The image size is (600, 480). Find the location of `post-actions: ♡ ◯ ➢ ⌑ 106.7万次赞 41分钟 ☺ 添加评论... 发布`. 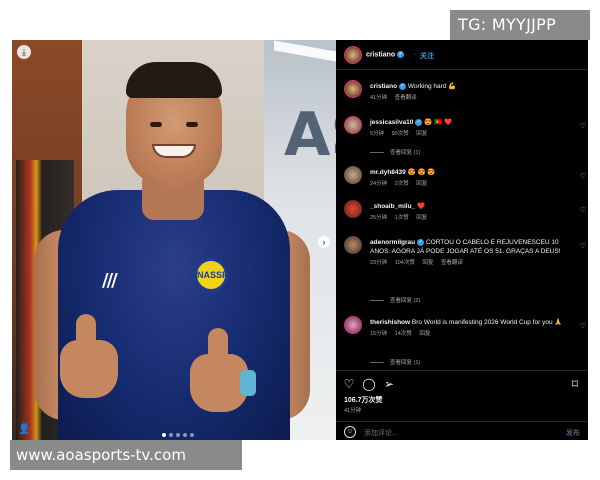

post-actions: ♡ ◯ ➢ ⌑ 106.7万次赞 41分钟 ☺ 添加评论... 发布 is located at coordinates (462, 405).